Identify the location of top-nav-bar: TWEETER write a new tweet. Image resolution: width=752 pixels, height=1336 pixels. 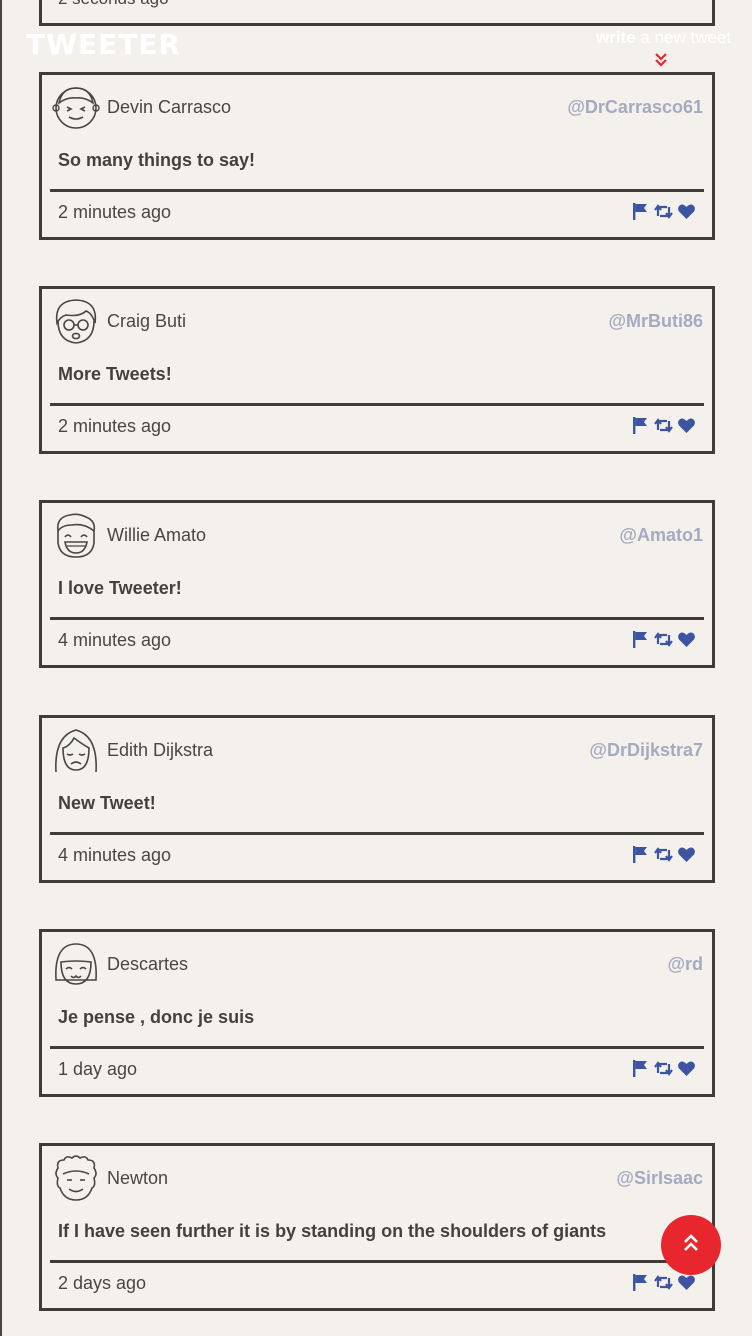
(376, 49).